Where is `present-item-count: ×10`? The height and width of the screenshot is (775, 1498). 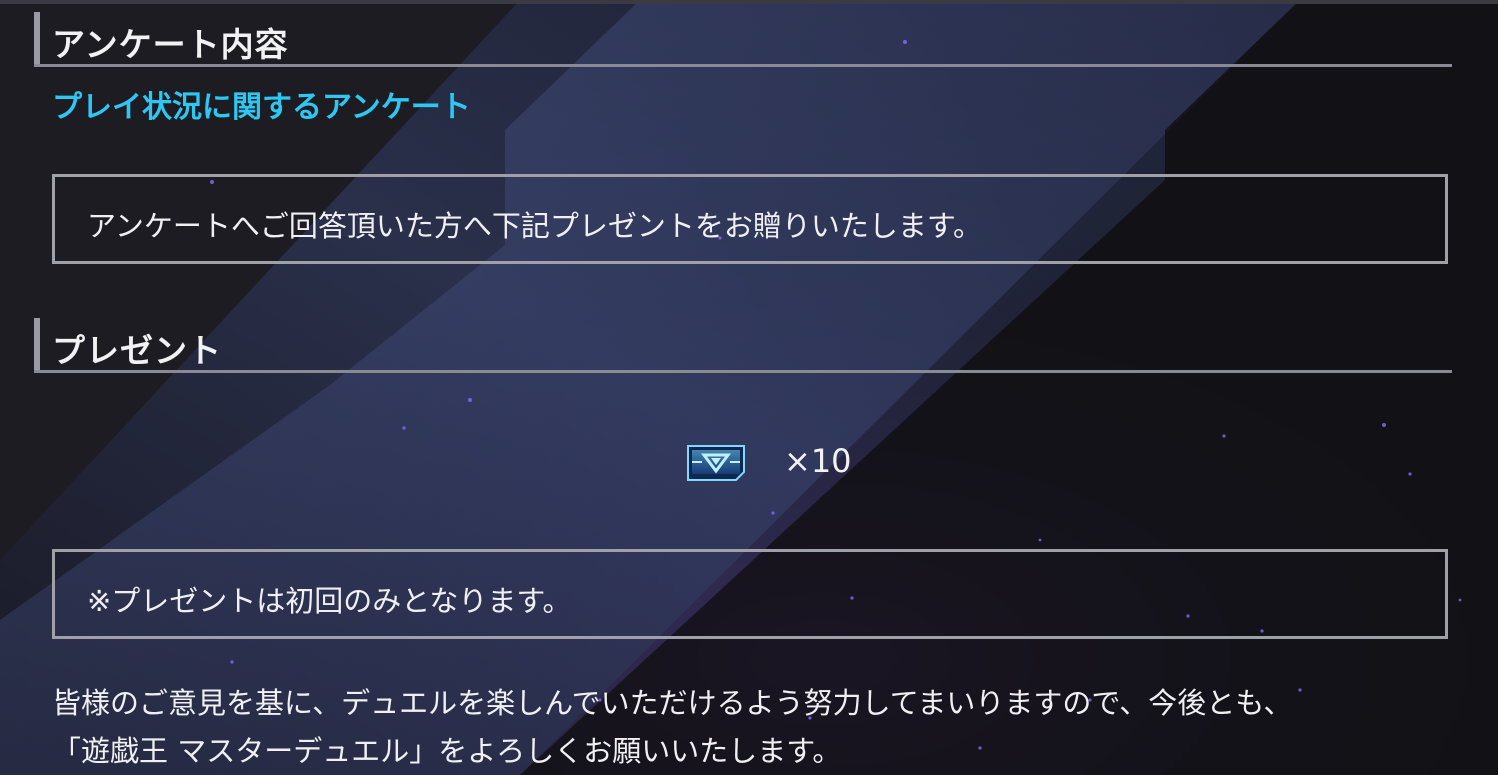 present-item-count: ×10 is located at coordinates (818, 461).